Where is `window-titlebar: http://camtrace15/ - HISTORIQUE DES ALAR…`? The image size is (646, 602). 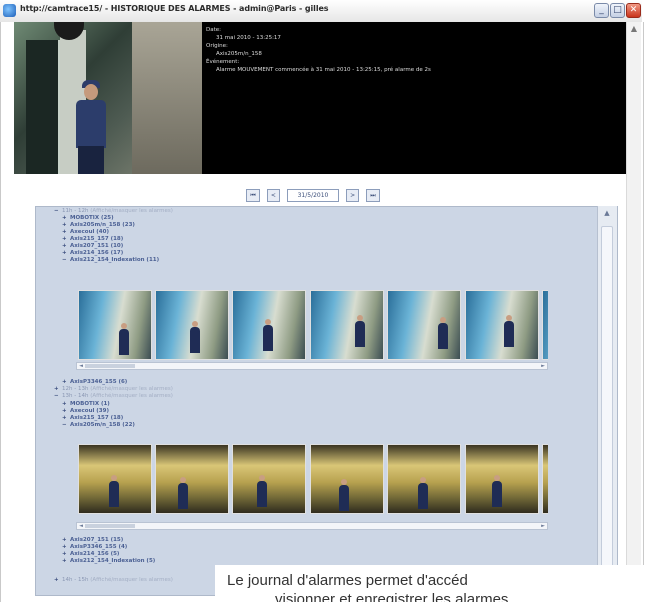 window-titlebar: http://camtrace15/ - HISTORIQUE DES ALAR… is located at coordinates (321, 11).